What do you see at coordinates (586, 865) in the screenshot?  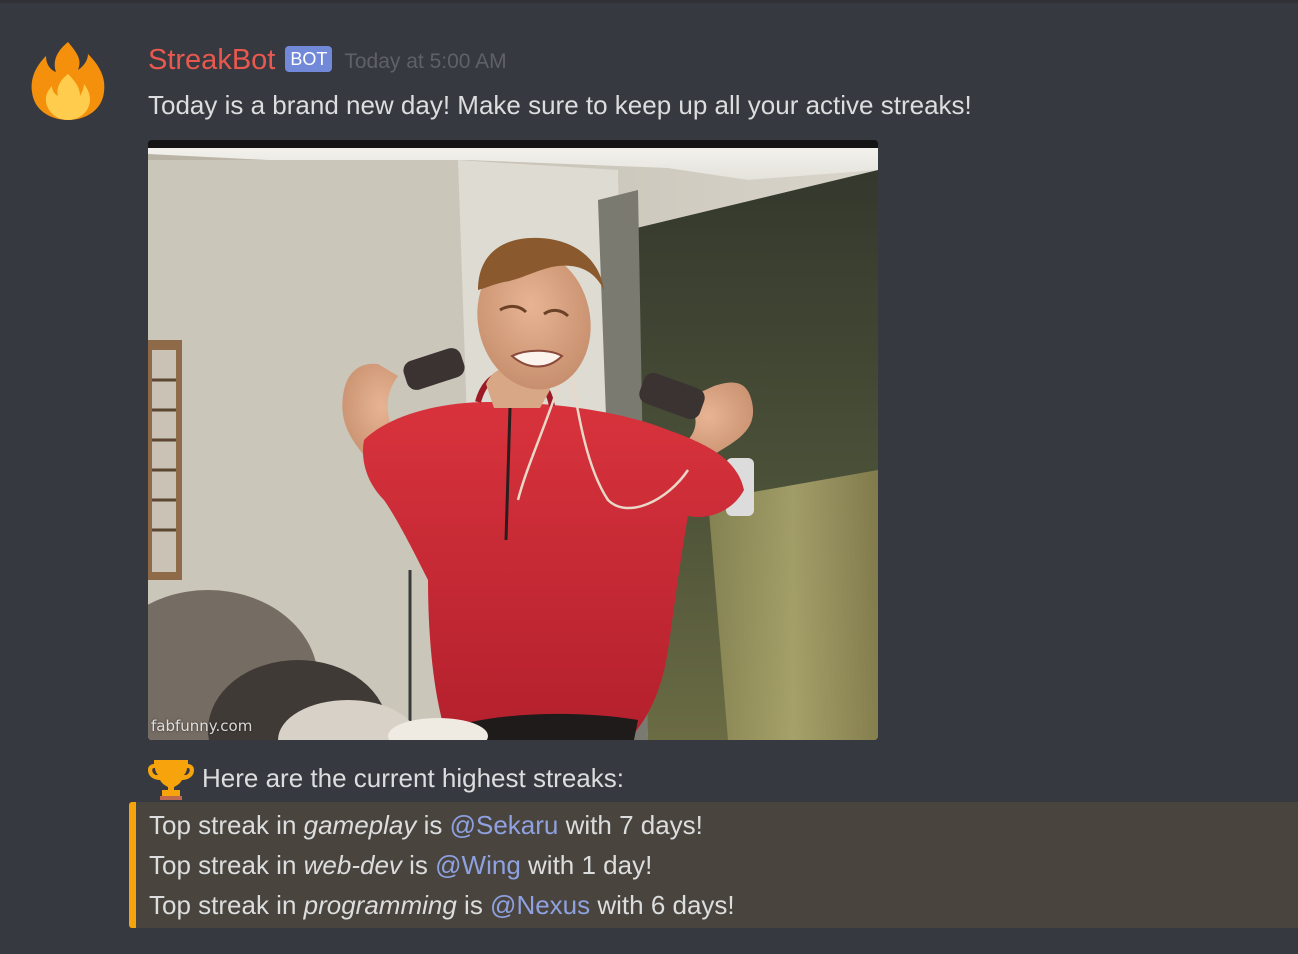 I see `streak-suffix: with 1 day!` at bounding box center [586, 865].